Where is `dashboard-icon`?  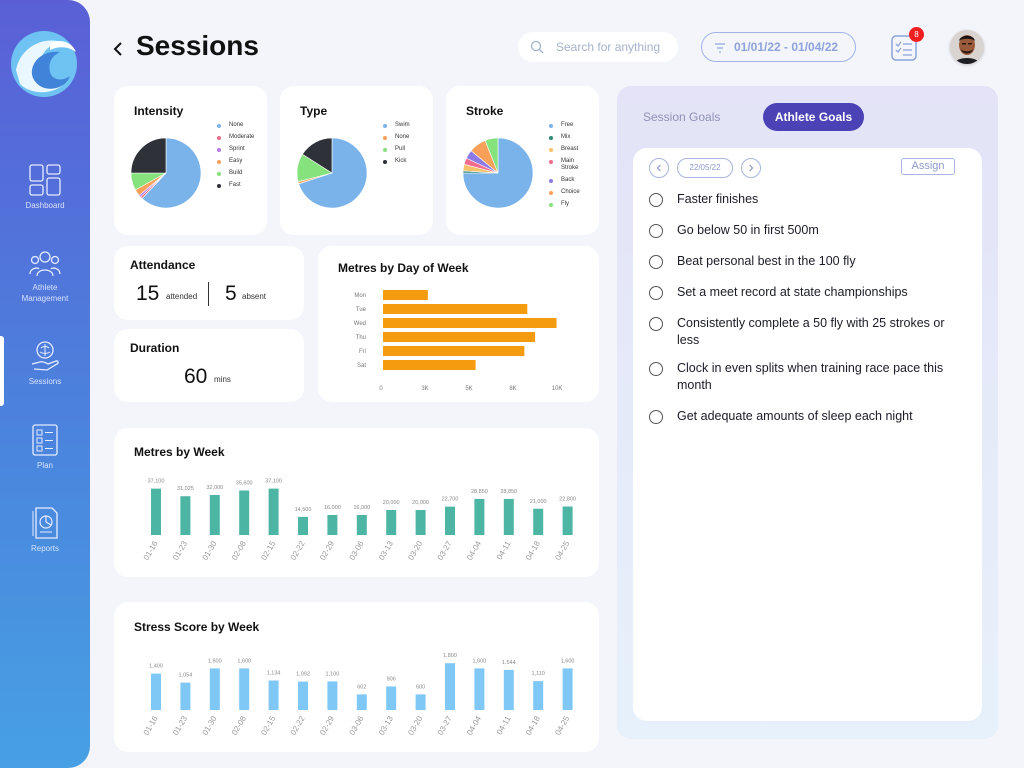
dashboard-icon is located at coordinates (45, 180).